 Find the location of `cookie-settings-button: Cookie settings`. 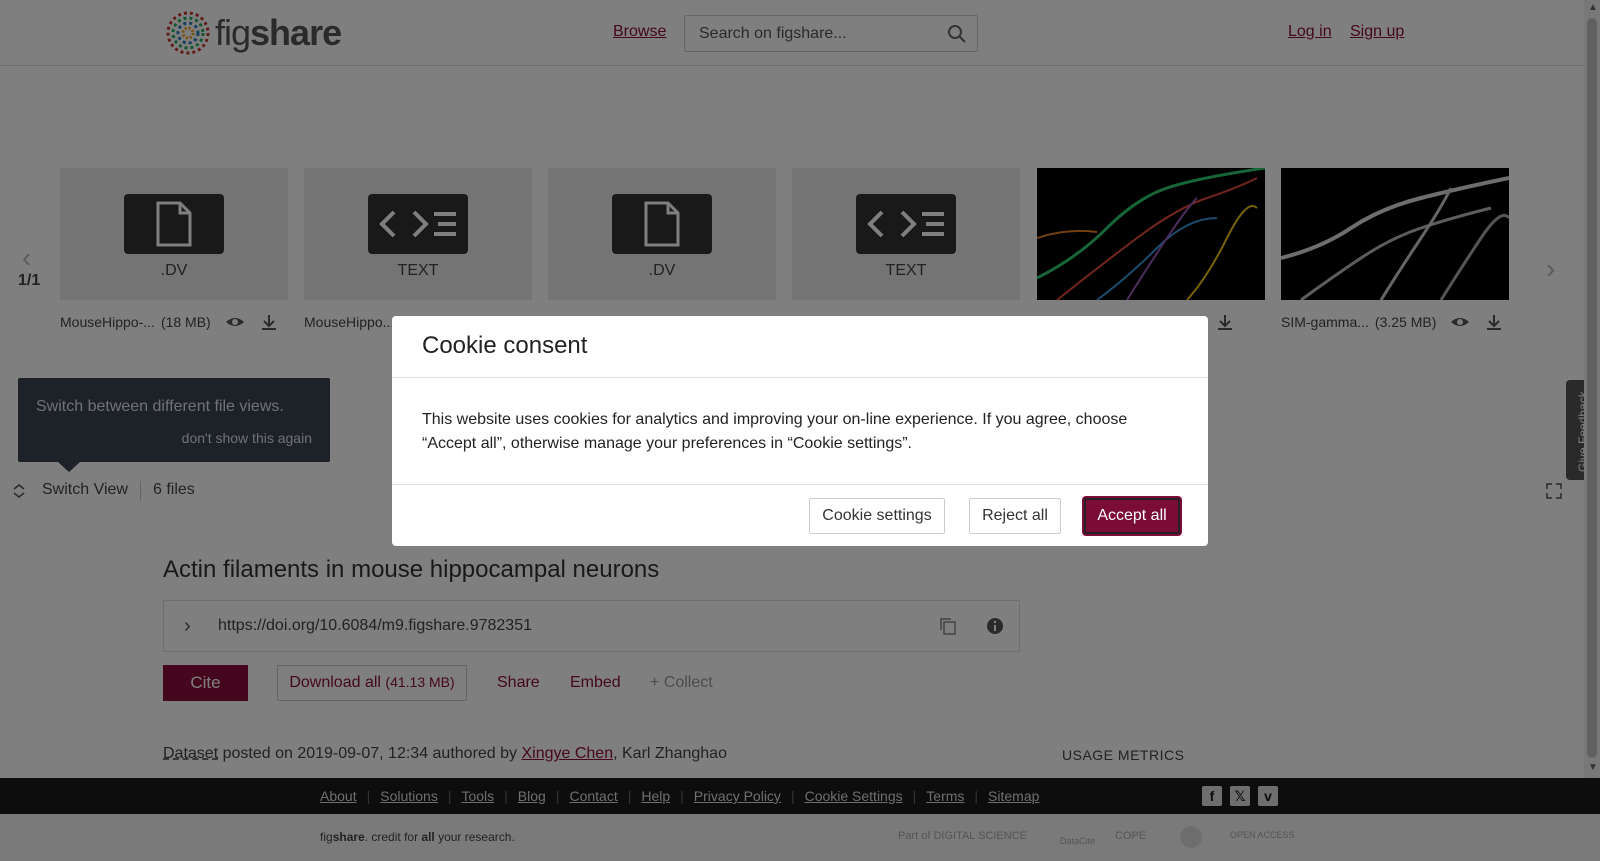

cookie-settings-button: Cookie settings is located at coordinates (877, 516).